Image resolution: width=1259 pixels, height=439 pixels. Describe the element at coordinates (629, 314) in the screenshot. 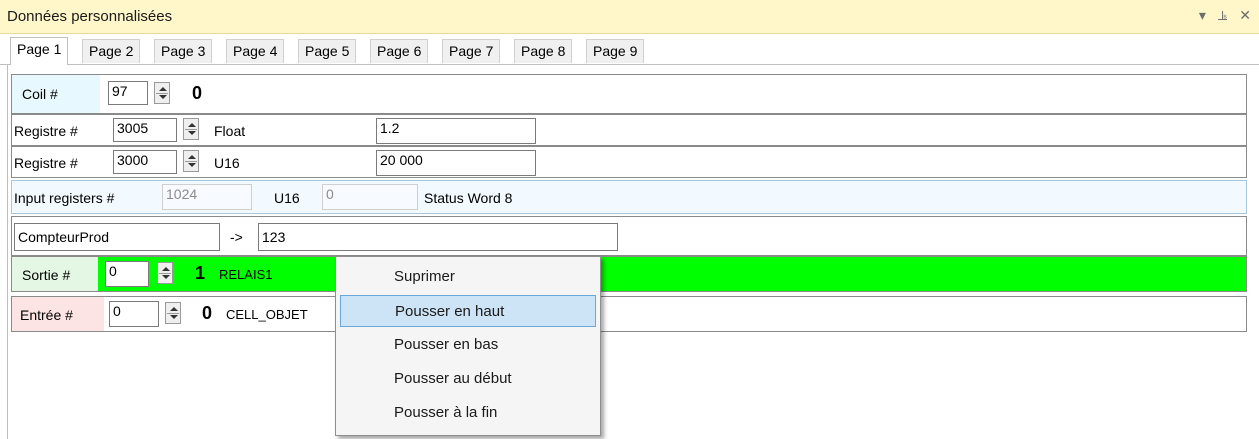

I see `input-row: Entrée # 0 0 CELL_OBJET` at that location.